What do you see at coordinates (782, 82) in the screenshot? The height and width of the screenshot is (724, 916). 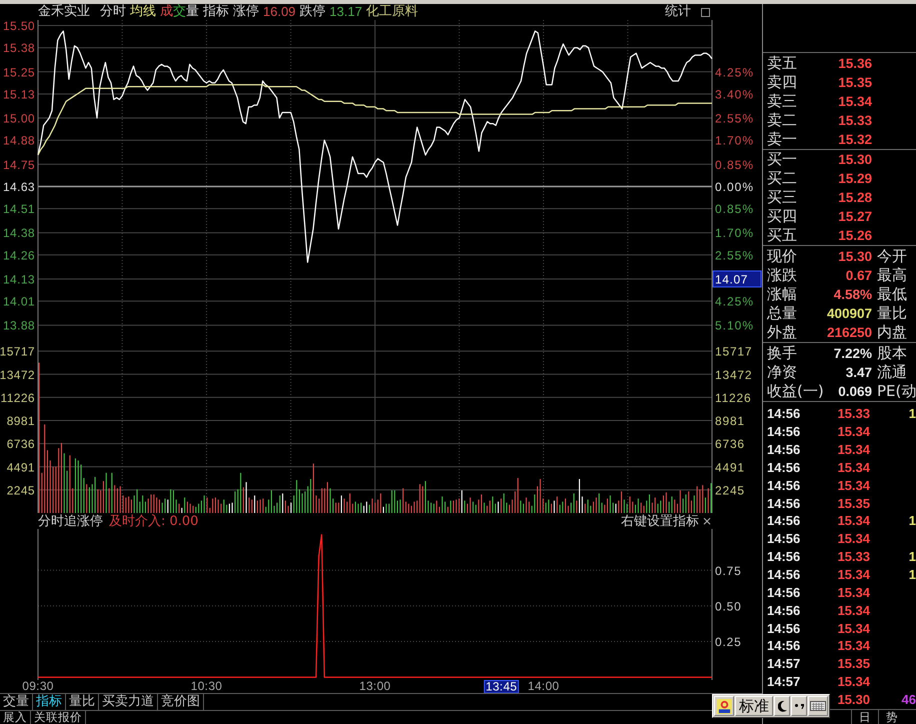 I see `ask-level-label: 卖四` at bounding box center [782, 82].